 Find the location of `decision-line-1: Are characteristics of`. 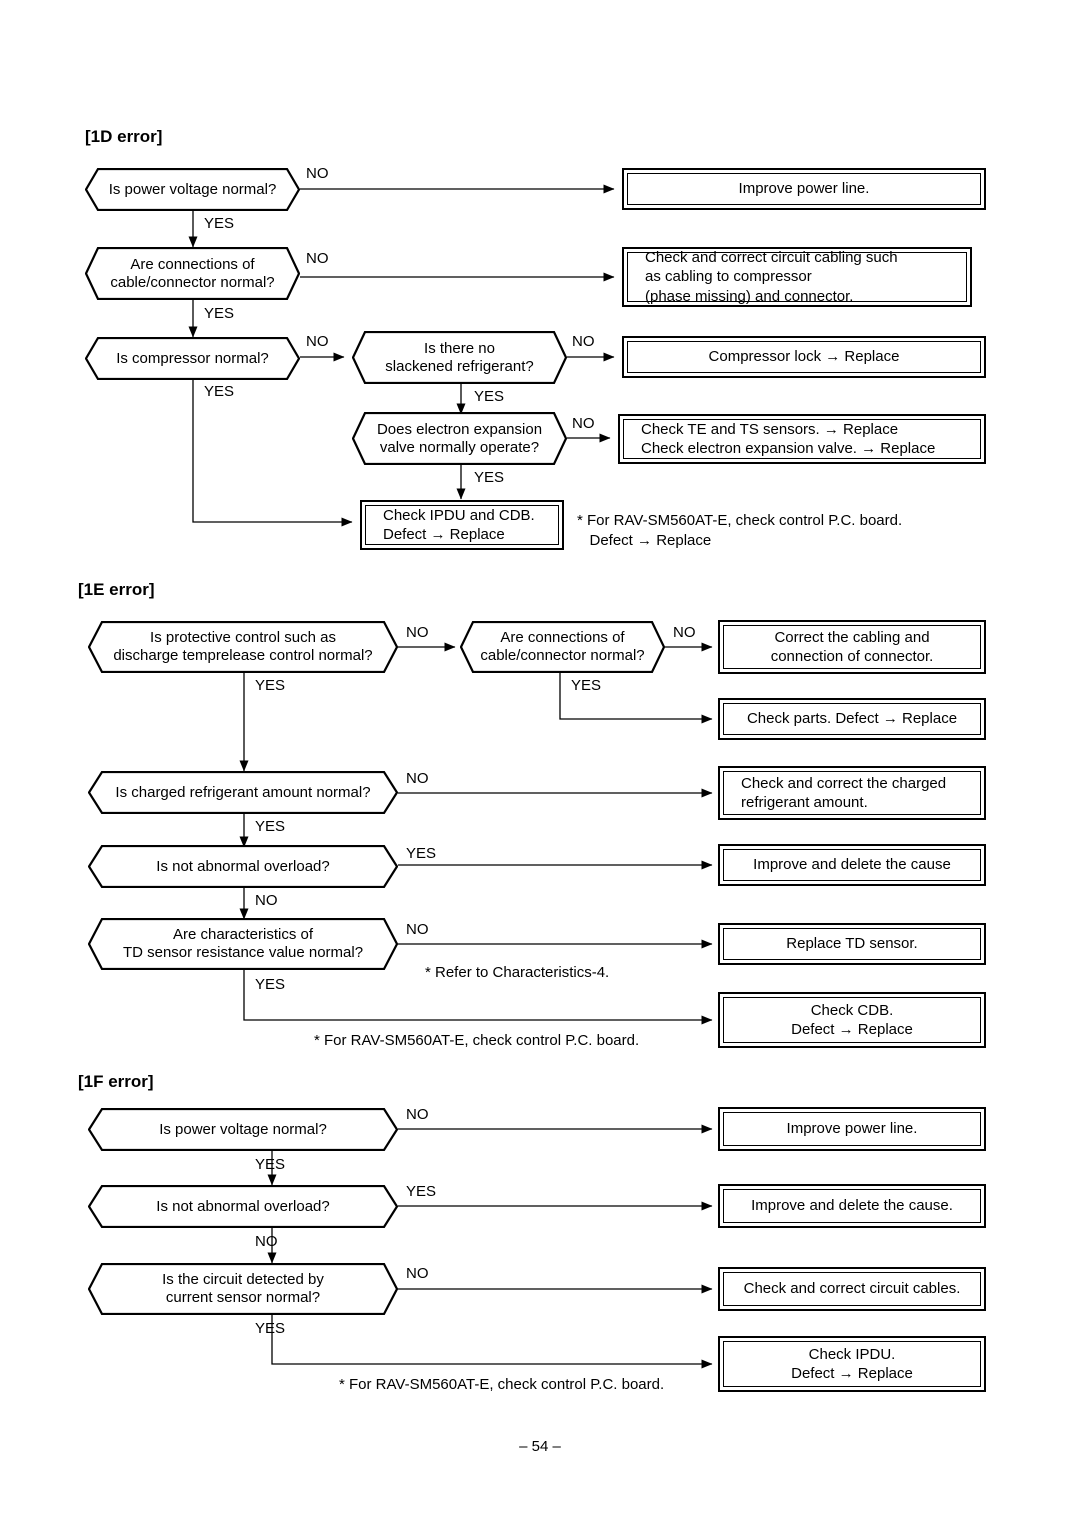

decision-line-1: Are characteristics of is located at coordinates (243, 935).